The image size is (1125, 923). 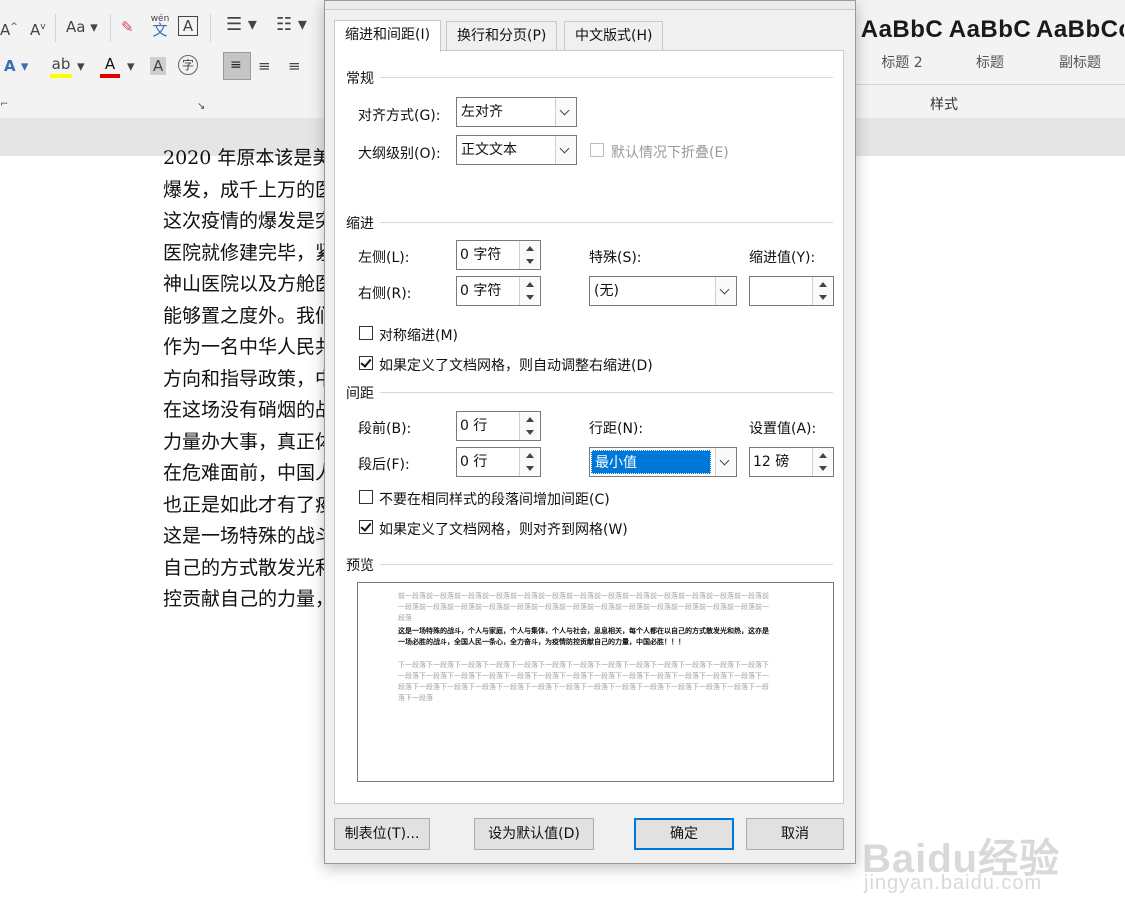 What do you see at coordinates (384, 258) in the screenshot?
I see `indent-left-label: 左侧(L):` at bounding box center [384, 258].